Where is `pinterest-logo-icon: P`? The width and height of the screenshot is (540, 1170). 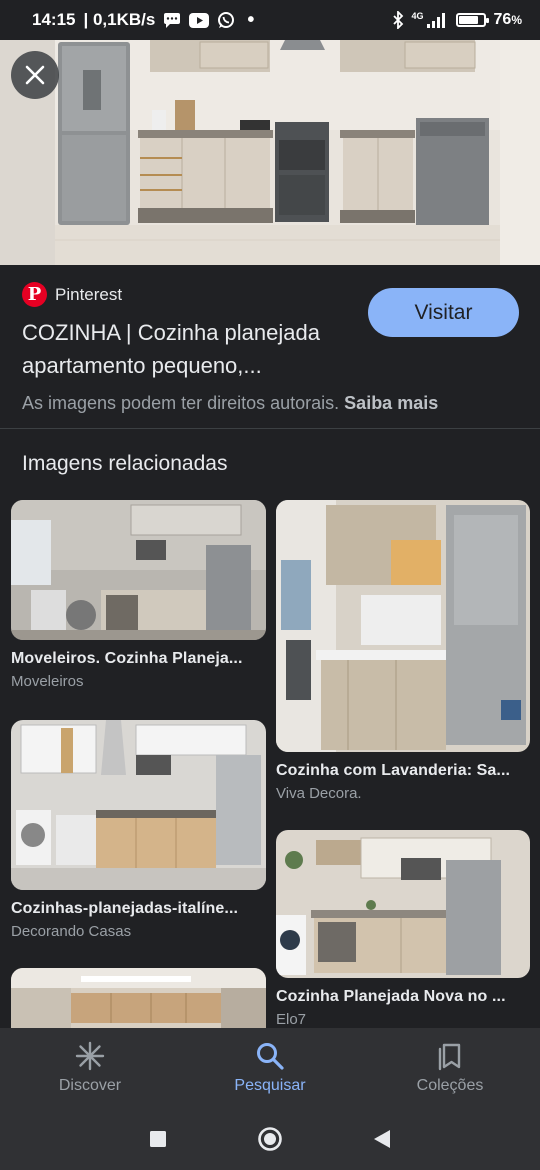
pinterest-logo-icon: P is located at coordinates (34, 294).